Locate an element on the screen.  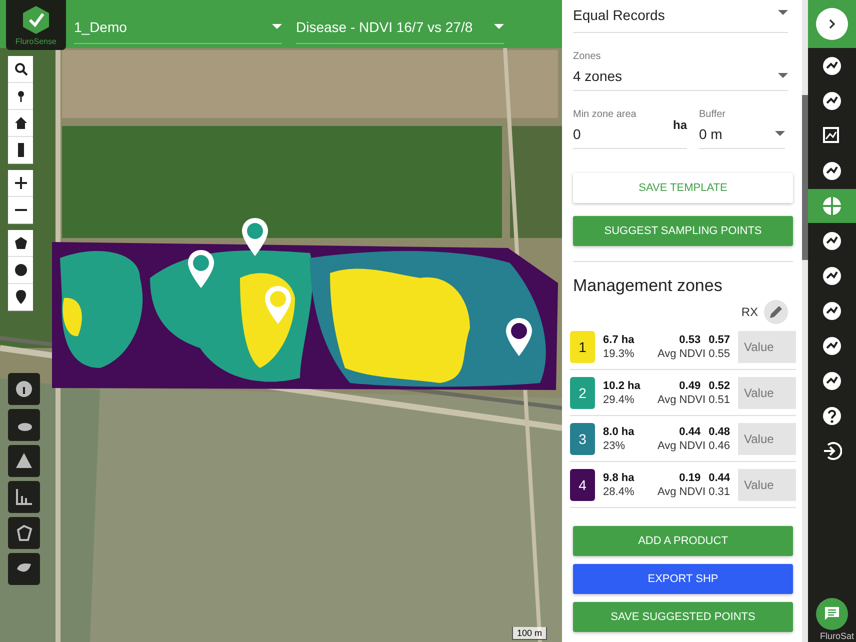
zone-average: Avg NDVI 0.31 is located at coordinates (693, 492).